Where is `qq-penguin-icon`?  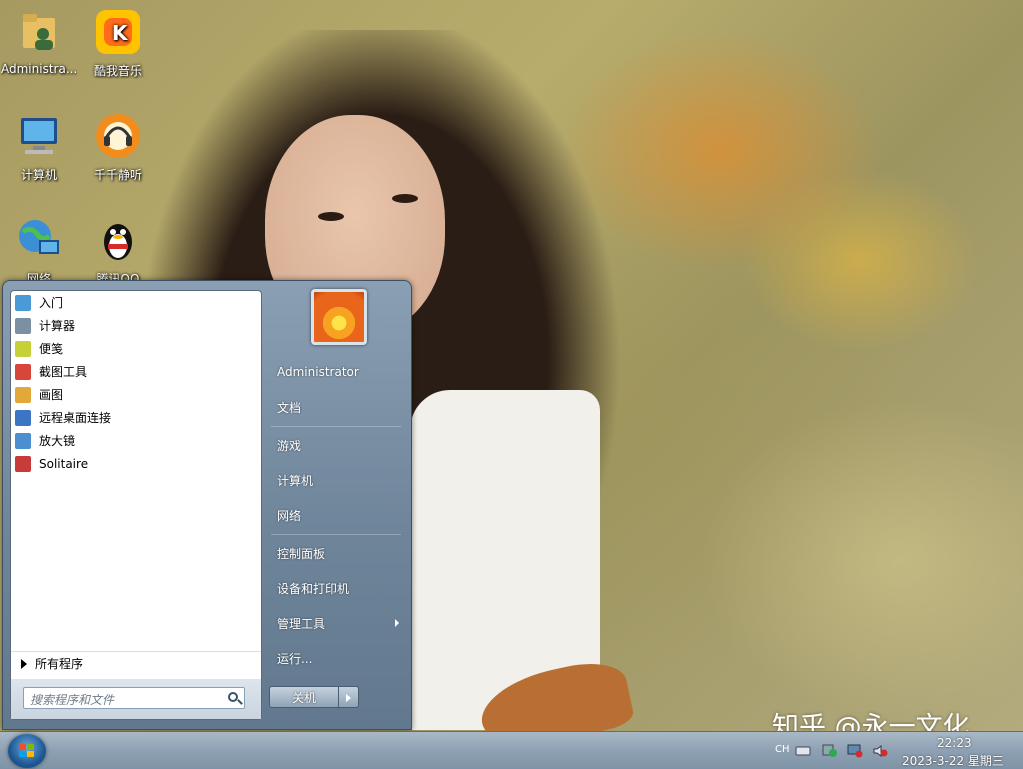
qq-penguin-icon is located at coordinates (118, 240).